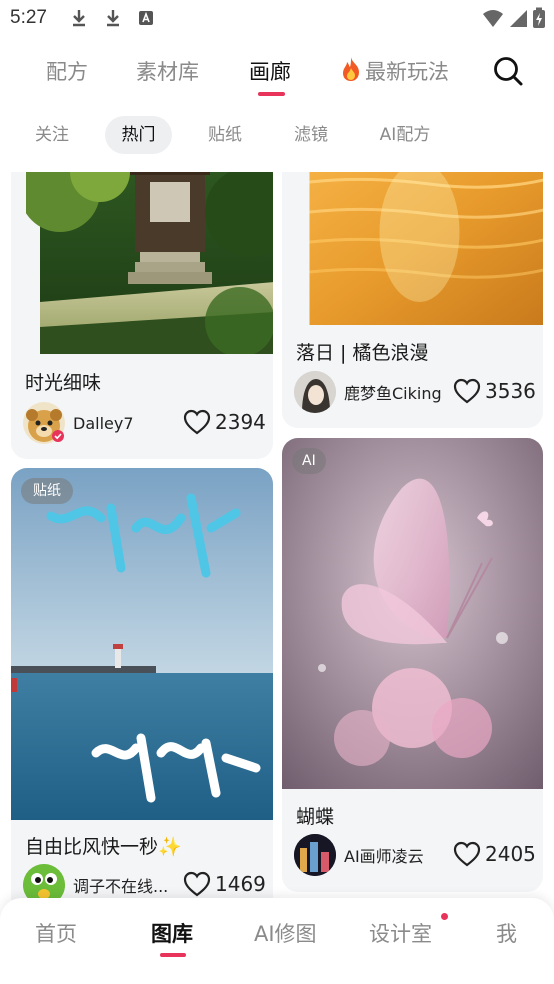  I want to click on wifi-icon, so click(493, 18).